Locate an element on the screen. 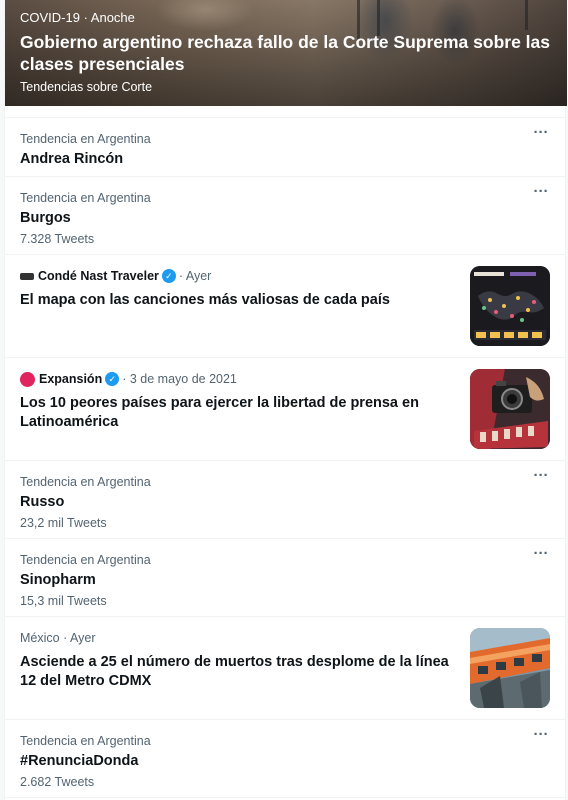 Image resolution: width=568 pixels, height=800 pixels. featured-story-subtitle: Tendencias sobre Corte is located at coordinates (86, 87).